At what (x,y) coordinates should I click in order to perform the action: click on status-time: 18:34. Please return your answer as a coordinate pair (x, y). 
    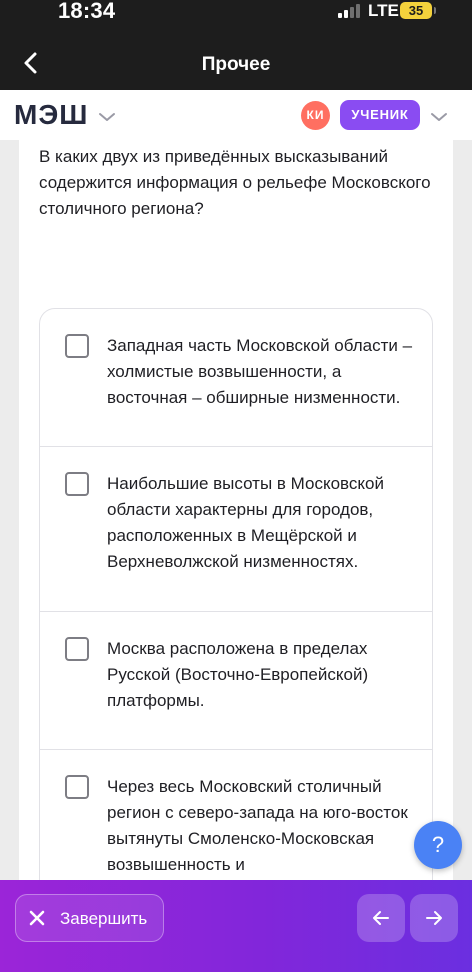
    Looking at the image, I should click on (87, 11).